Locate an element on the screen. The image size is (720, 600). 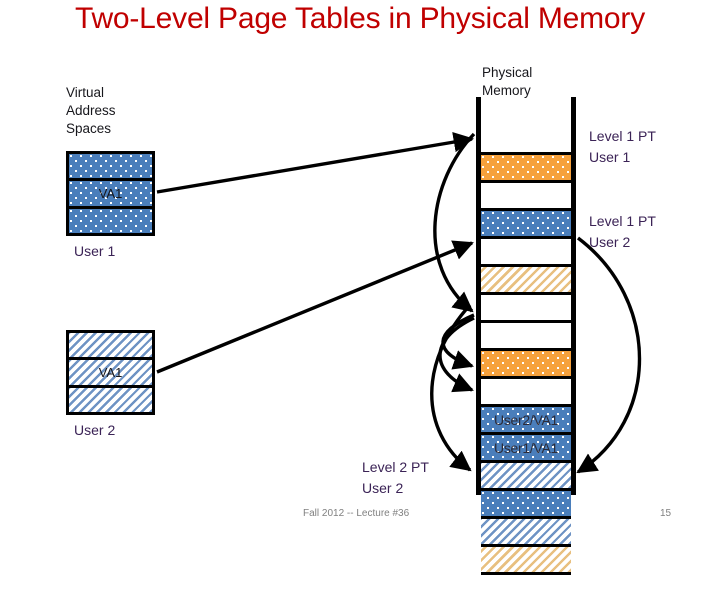
page-title: Two-Level Page Tables in Physical Memory is located at coordinates (360, 18).